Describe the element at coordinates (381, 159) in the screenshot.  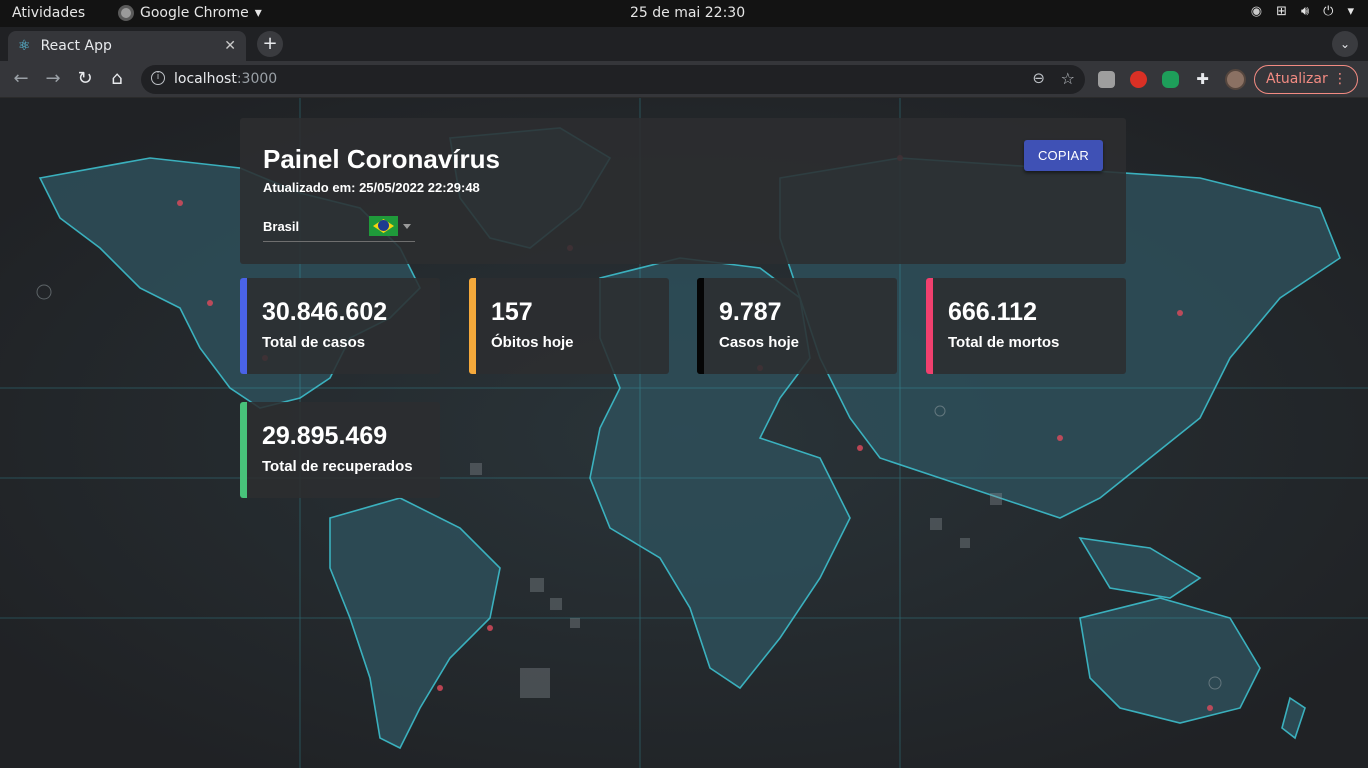
I see `page-title: Painel Coronavírus` at that location.